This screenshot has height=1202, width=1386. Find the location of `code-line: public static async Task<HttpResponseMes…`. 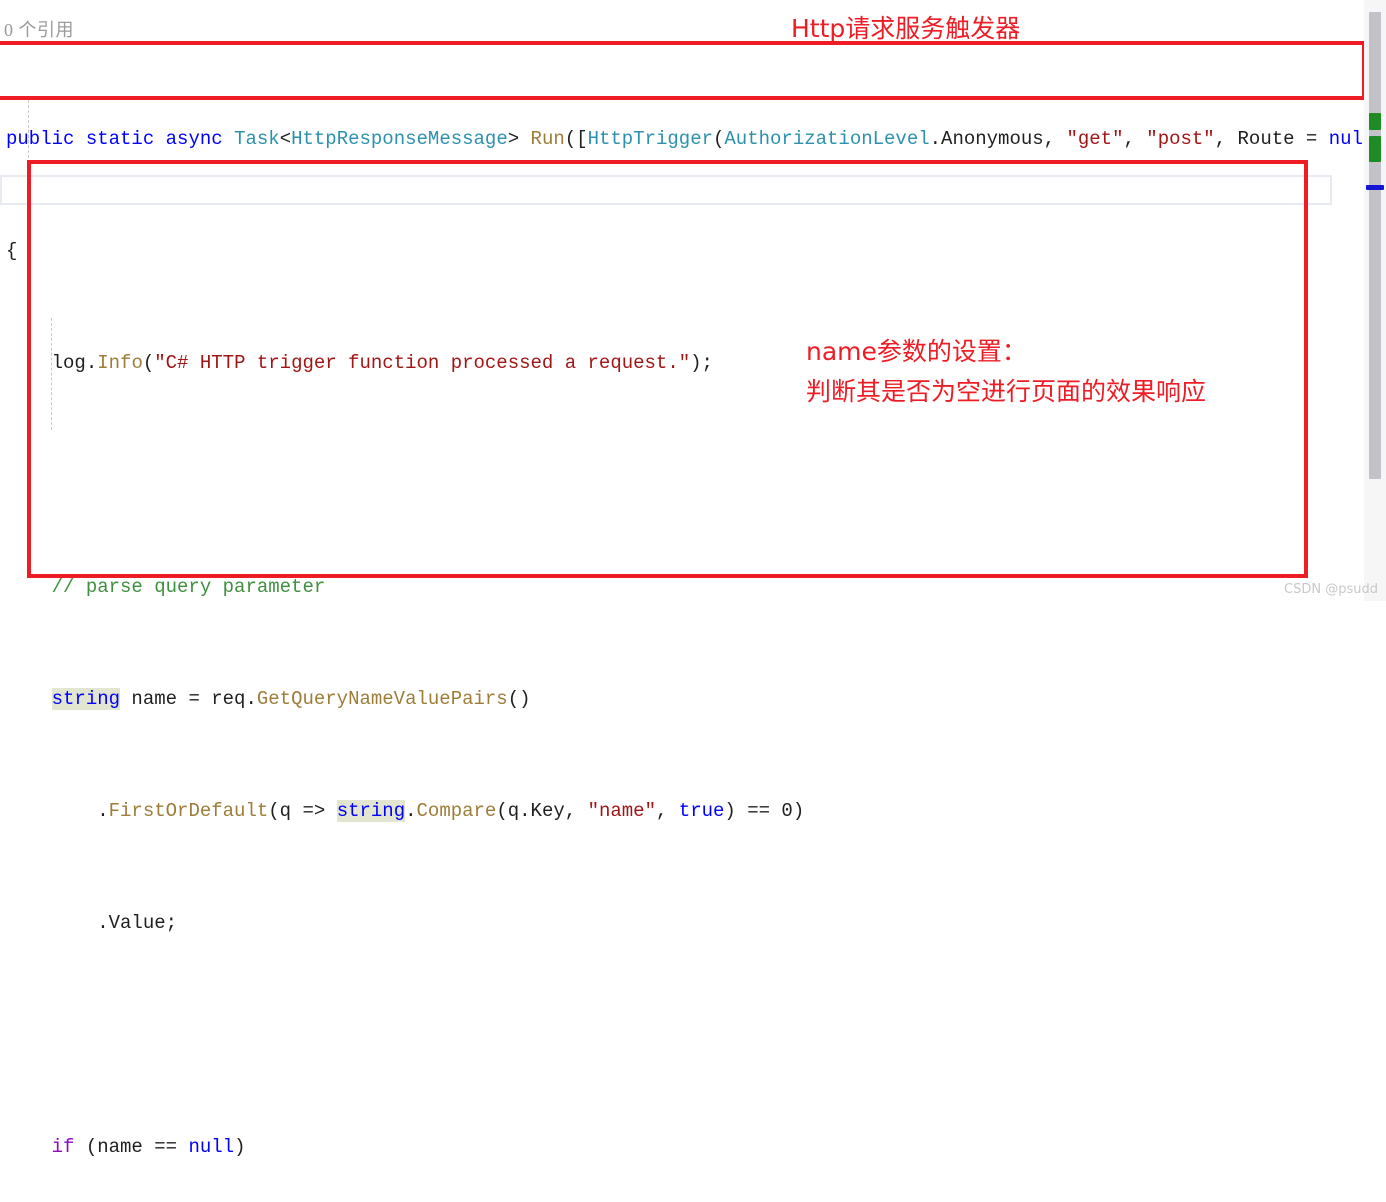

code-line: public static async Task<HttpResponseMes… is located at coordinates (693, 139).